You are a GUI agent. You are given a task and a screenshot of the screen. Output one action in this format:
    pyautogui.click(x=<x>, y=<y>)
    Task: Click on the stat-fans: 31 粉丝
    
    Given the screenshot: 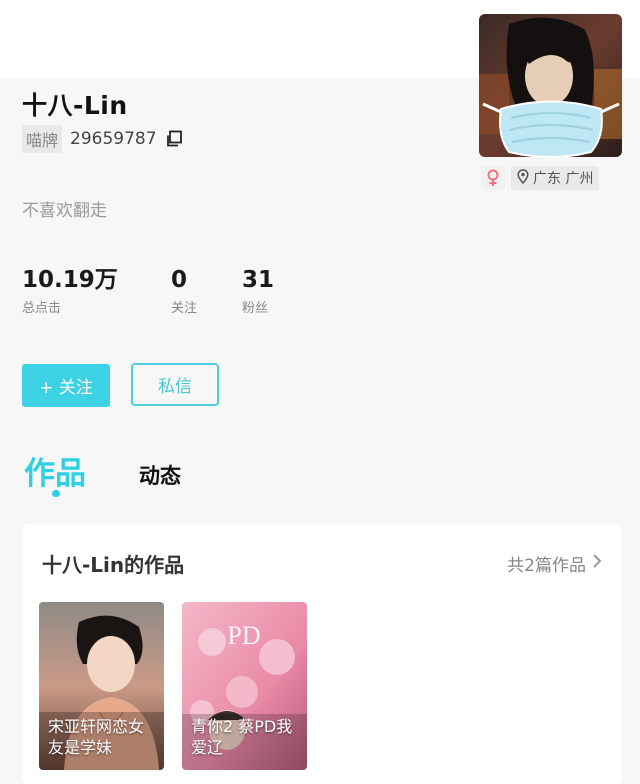 What is the action you would take?
    pyautogui.click(x=258, y=291)
    